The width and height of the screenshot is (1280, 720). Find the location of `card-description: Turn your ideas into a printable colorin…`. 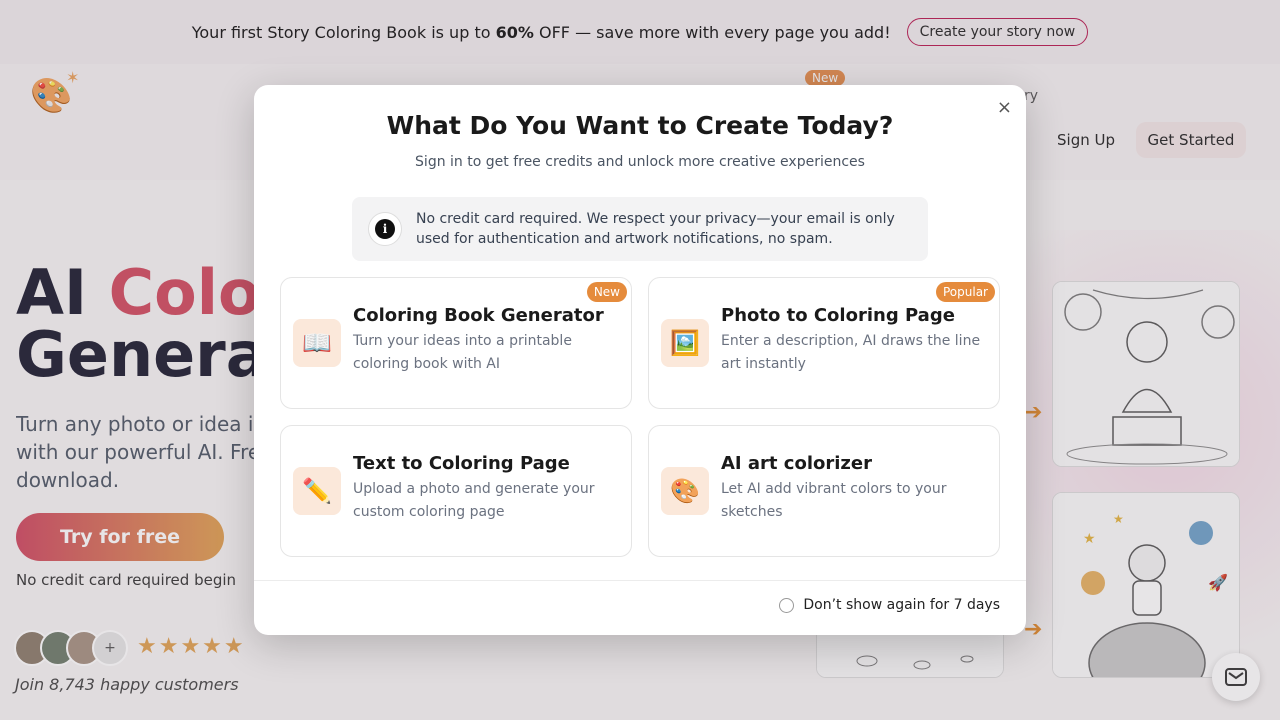

card-description: Turn your ideas into a printable colorin… is located at coordinates (462, 352).